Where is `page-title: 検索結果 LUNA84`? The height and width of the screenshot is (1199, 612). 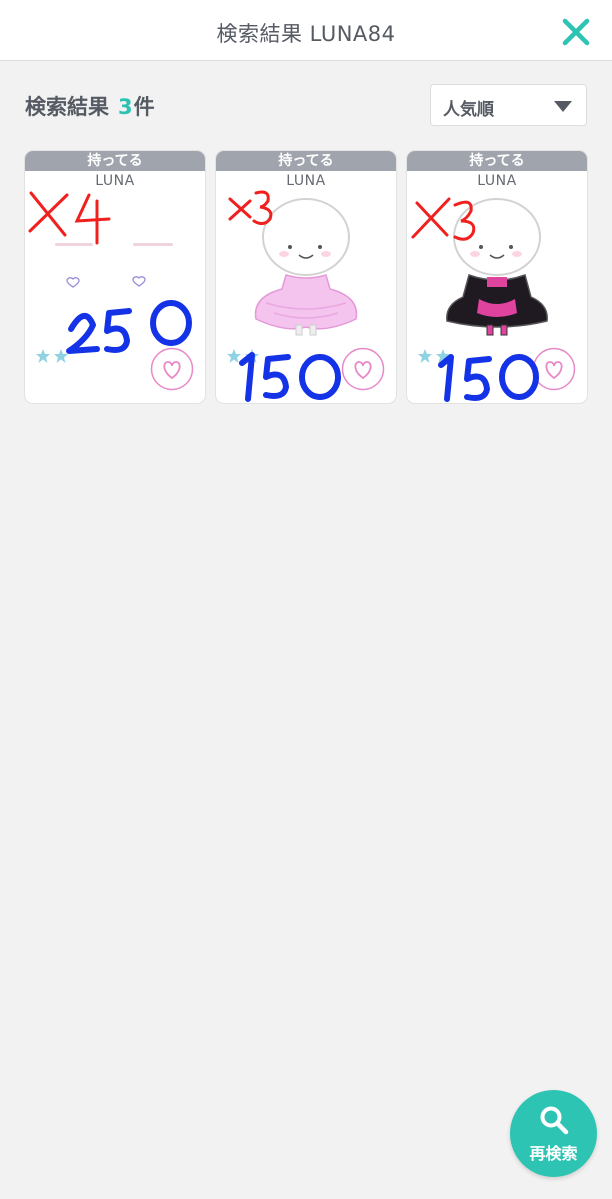 page-title: 検索結果 LUNA84 is located at coordinates (306, 34).